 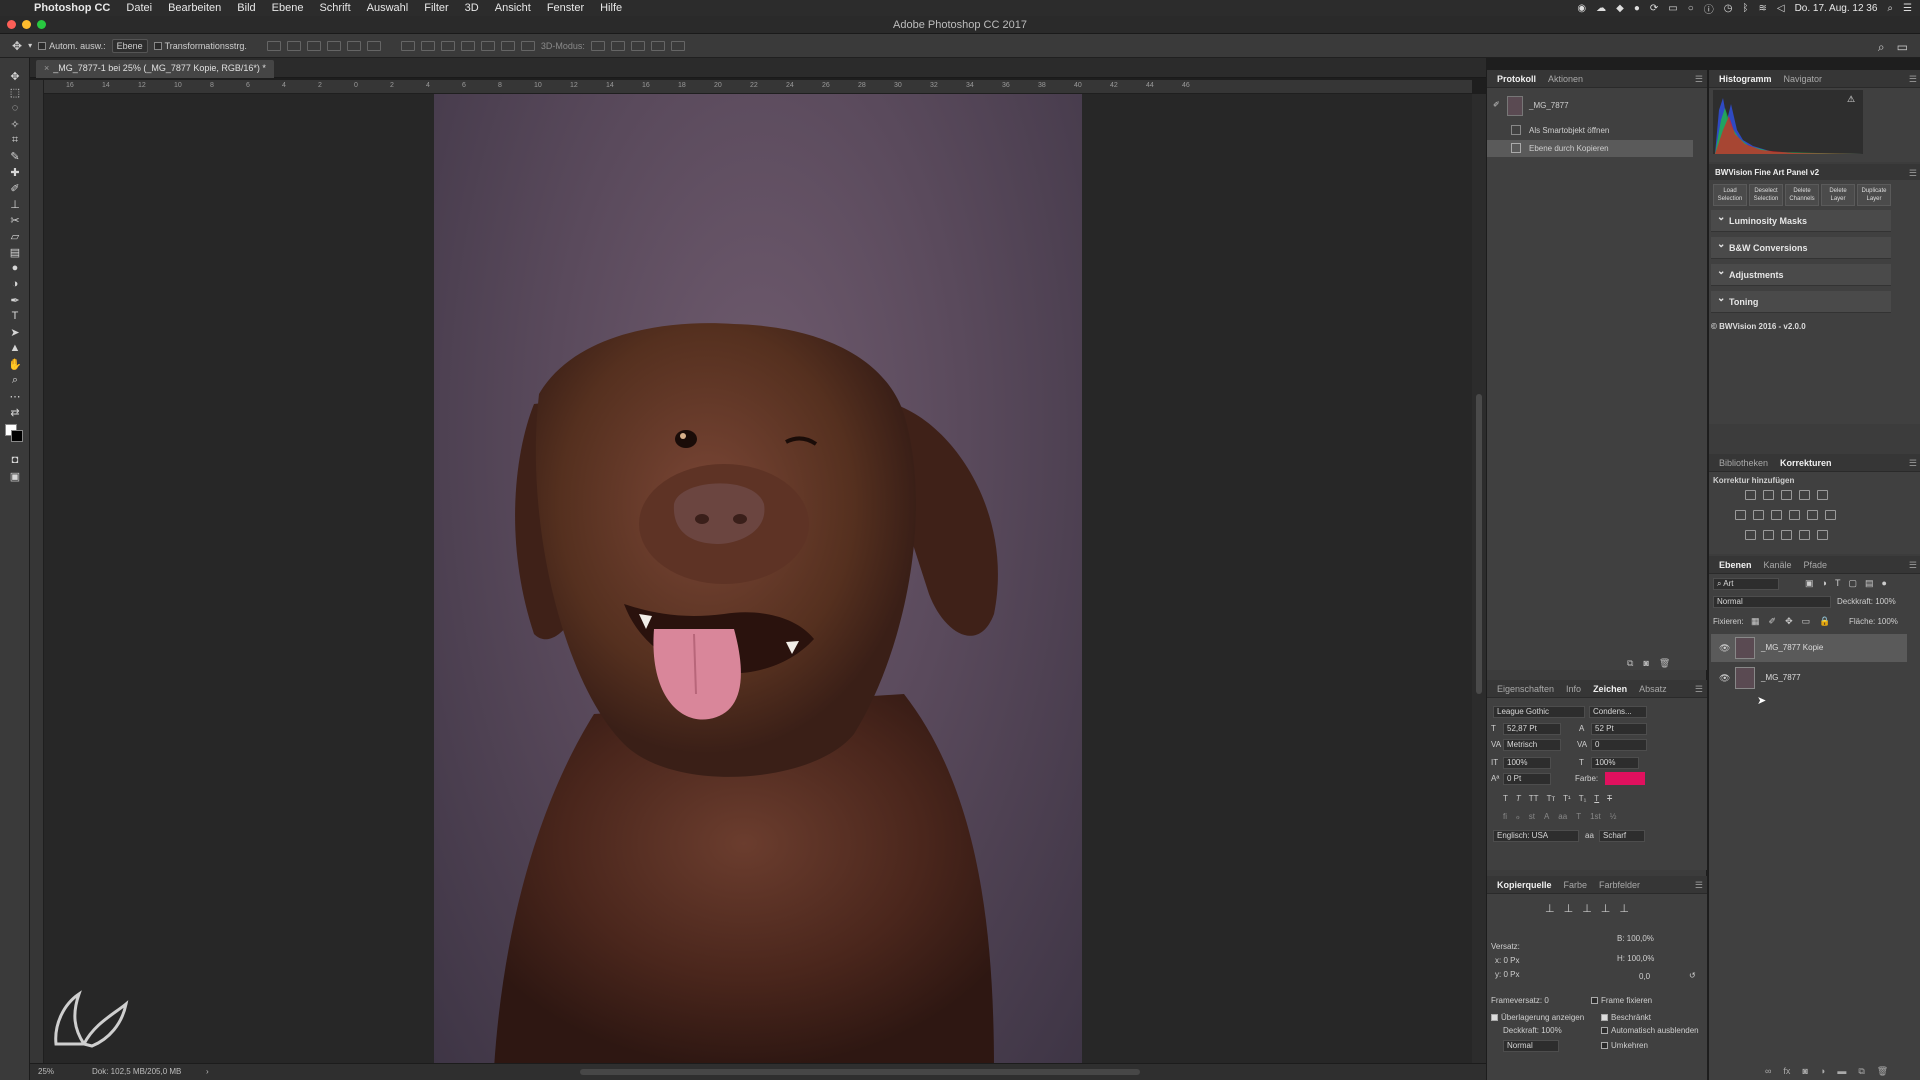 What do you see at coordinates (1550, 908) in the screenshot?
I see `clone-source-1-icon: ⊥` at bounding box center [1550, 908].